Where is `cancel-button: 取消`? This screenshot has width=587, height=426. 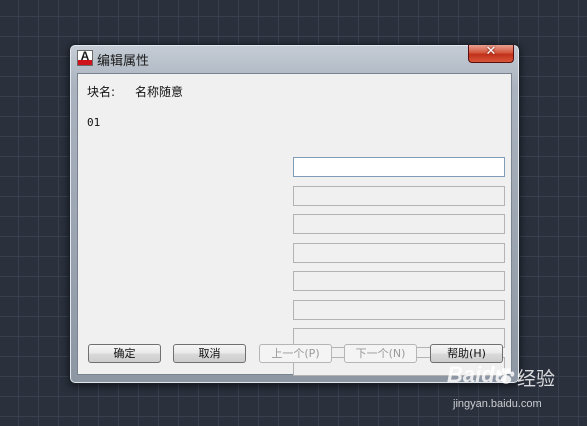 cancel-button: 取消 is located at coordinates (209, 353).